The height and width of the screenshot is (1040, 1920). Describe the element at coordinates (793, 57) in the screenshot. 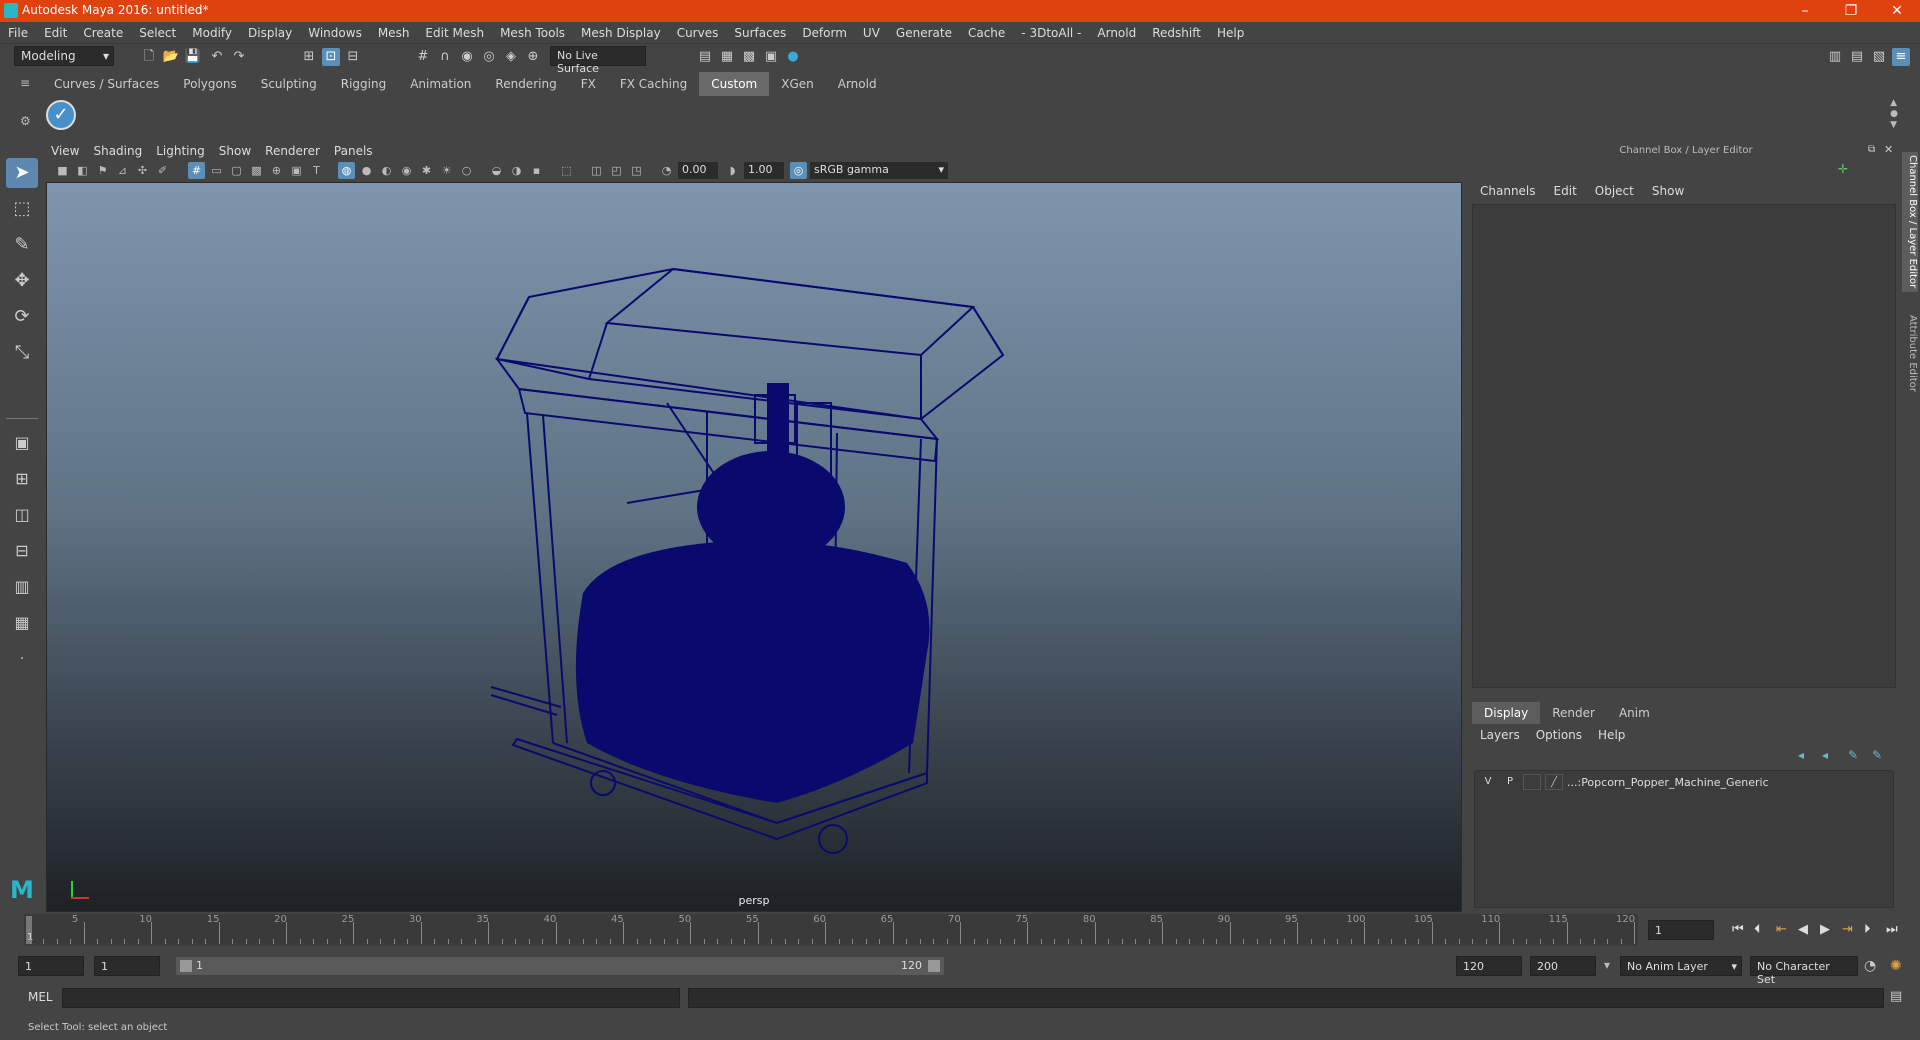

I see `hypershade-icon: ●` at that location.